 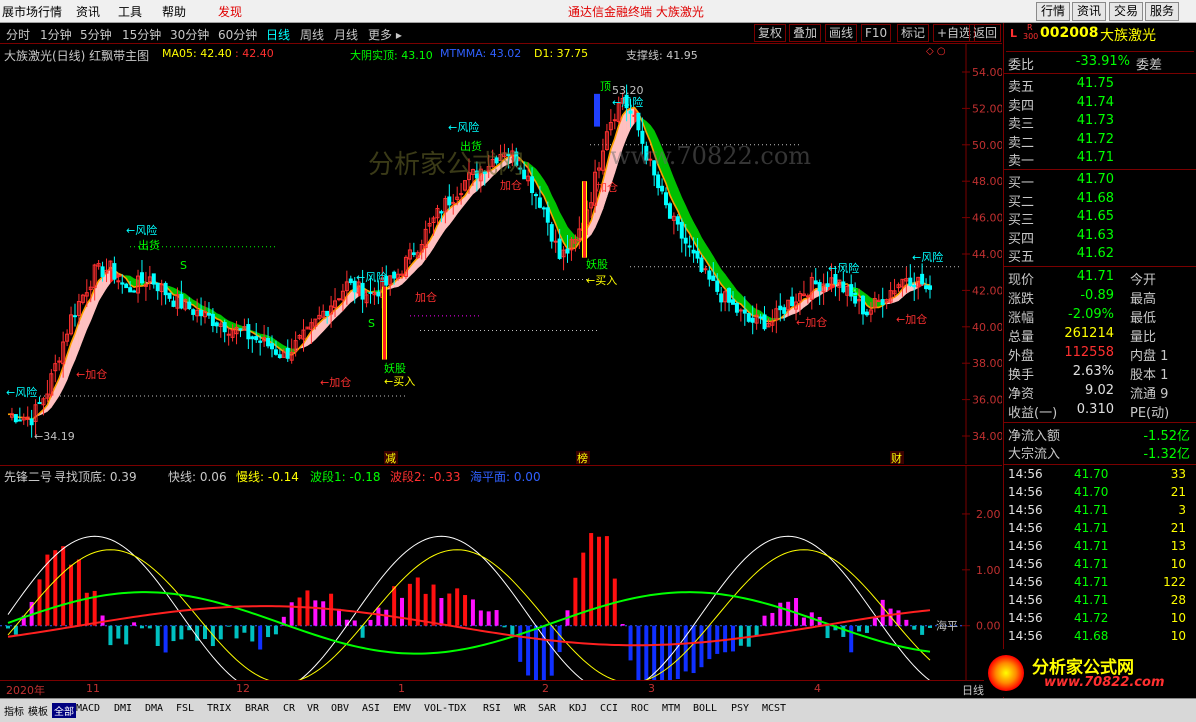 I want to click on tick-row: 14:5641.7128, so click(x=1100, y=602).